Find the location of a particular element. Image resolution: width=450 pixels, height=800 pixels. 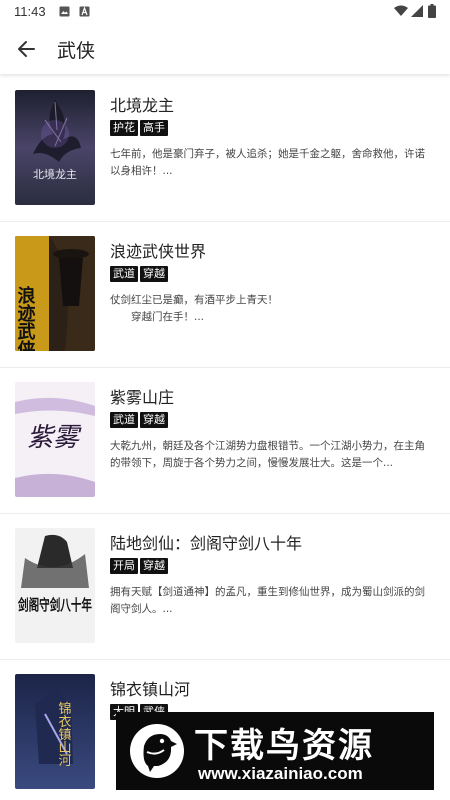

watermark-url: www.xiazainiao.com is located at coordinates (280, 773).